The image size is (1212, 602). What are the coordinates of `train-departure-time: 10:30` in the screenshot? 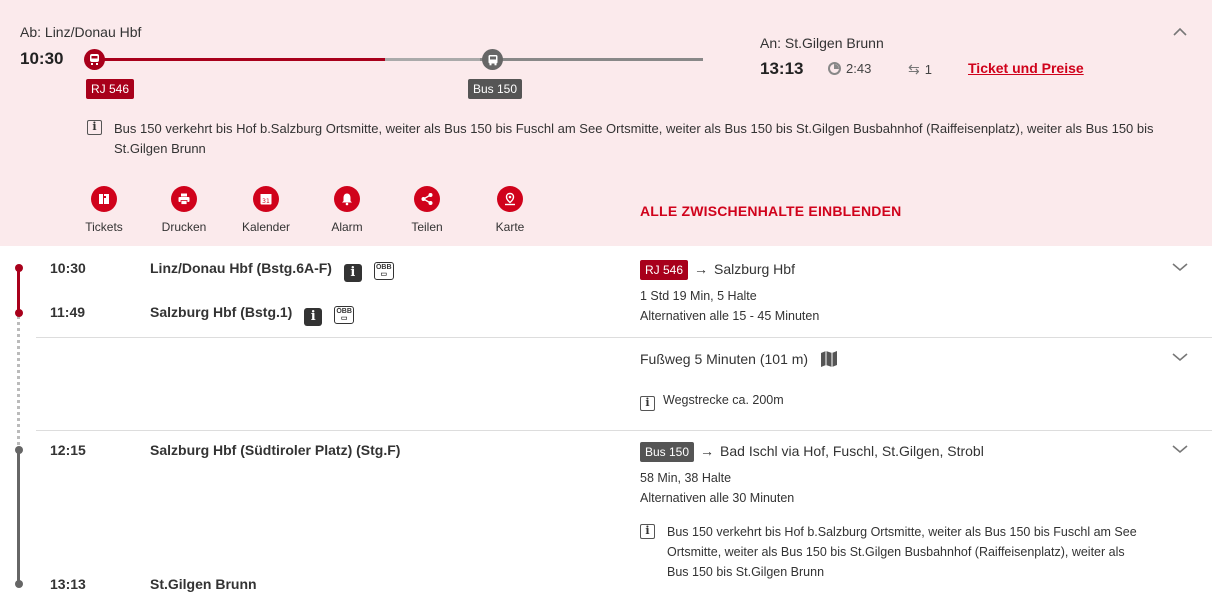 It's located at (68, 268).